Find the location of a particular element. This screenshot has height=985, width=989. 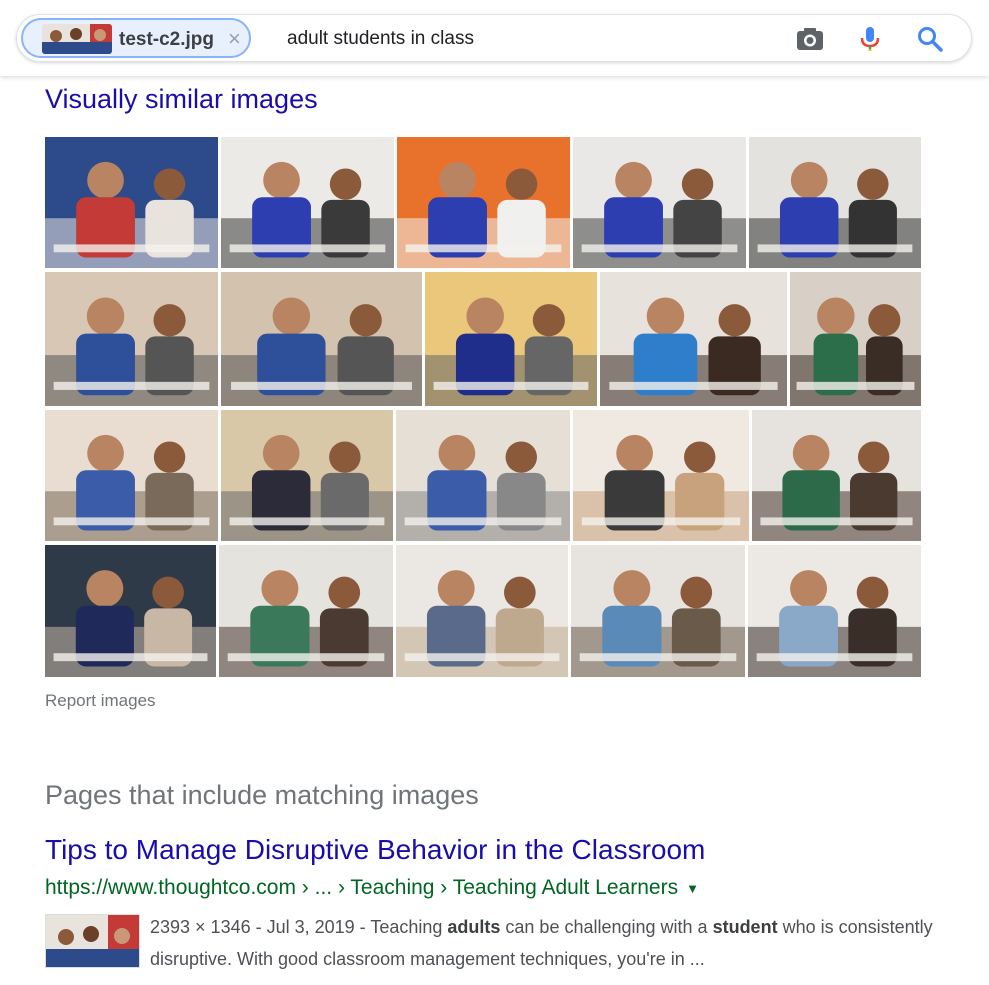

search-image-chip: test-c2.jpg × is located at coordinates (136, 38).